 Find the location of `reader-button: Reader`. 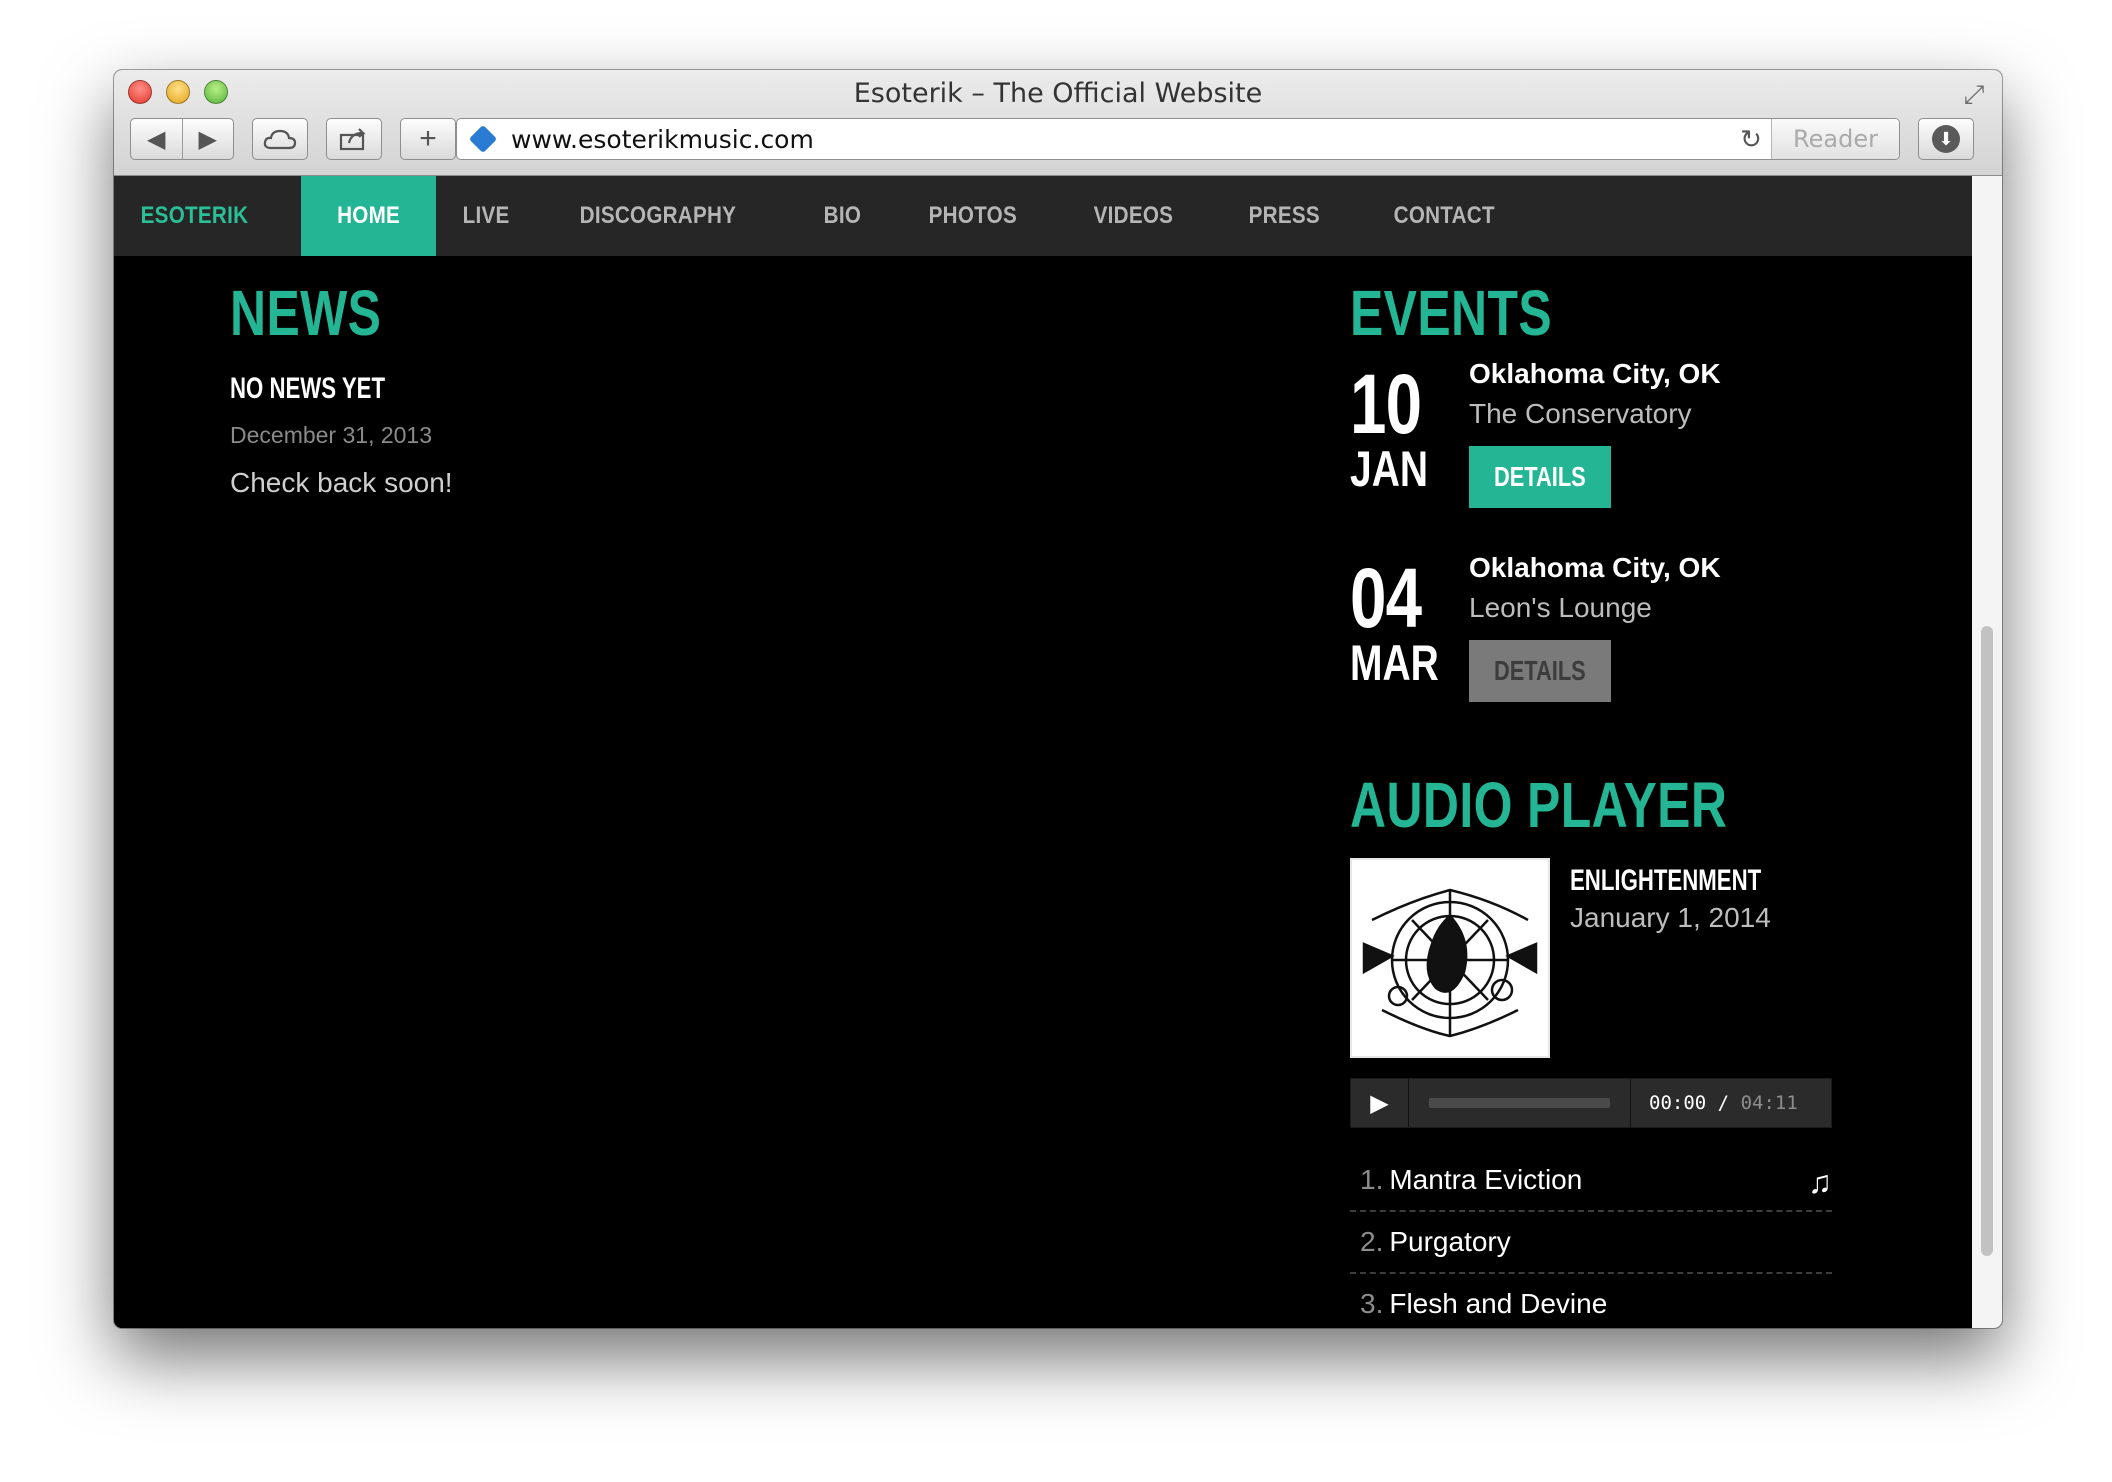

reader-button: Reader is located at coordinates (1835, 139).